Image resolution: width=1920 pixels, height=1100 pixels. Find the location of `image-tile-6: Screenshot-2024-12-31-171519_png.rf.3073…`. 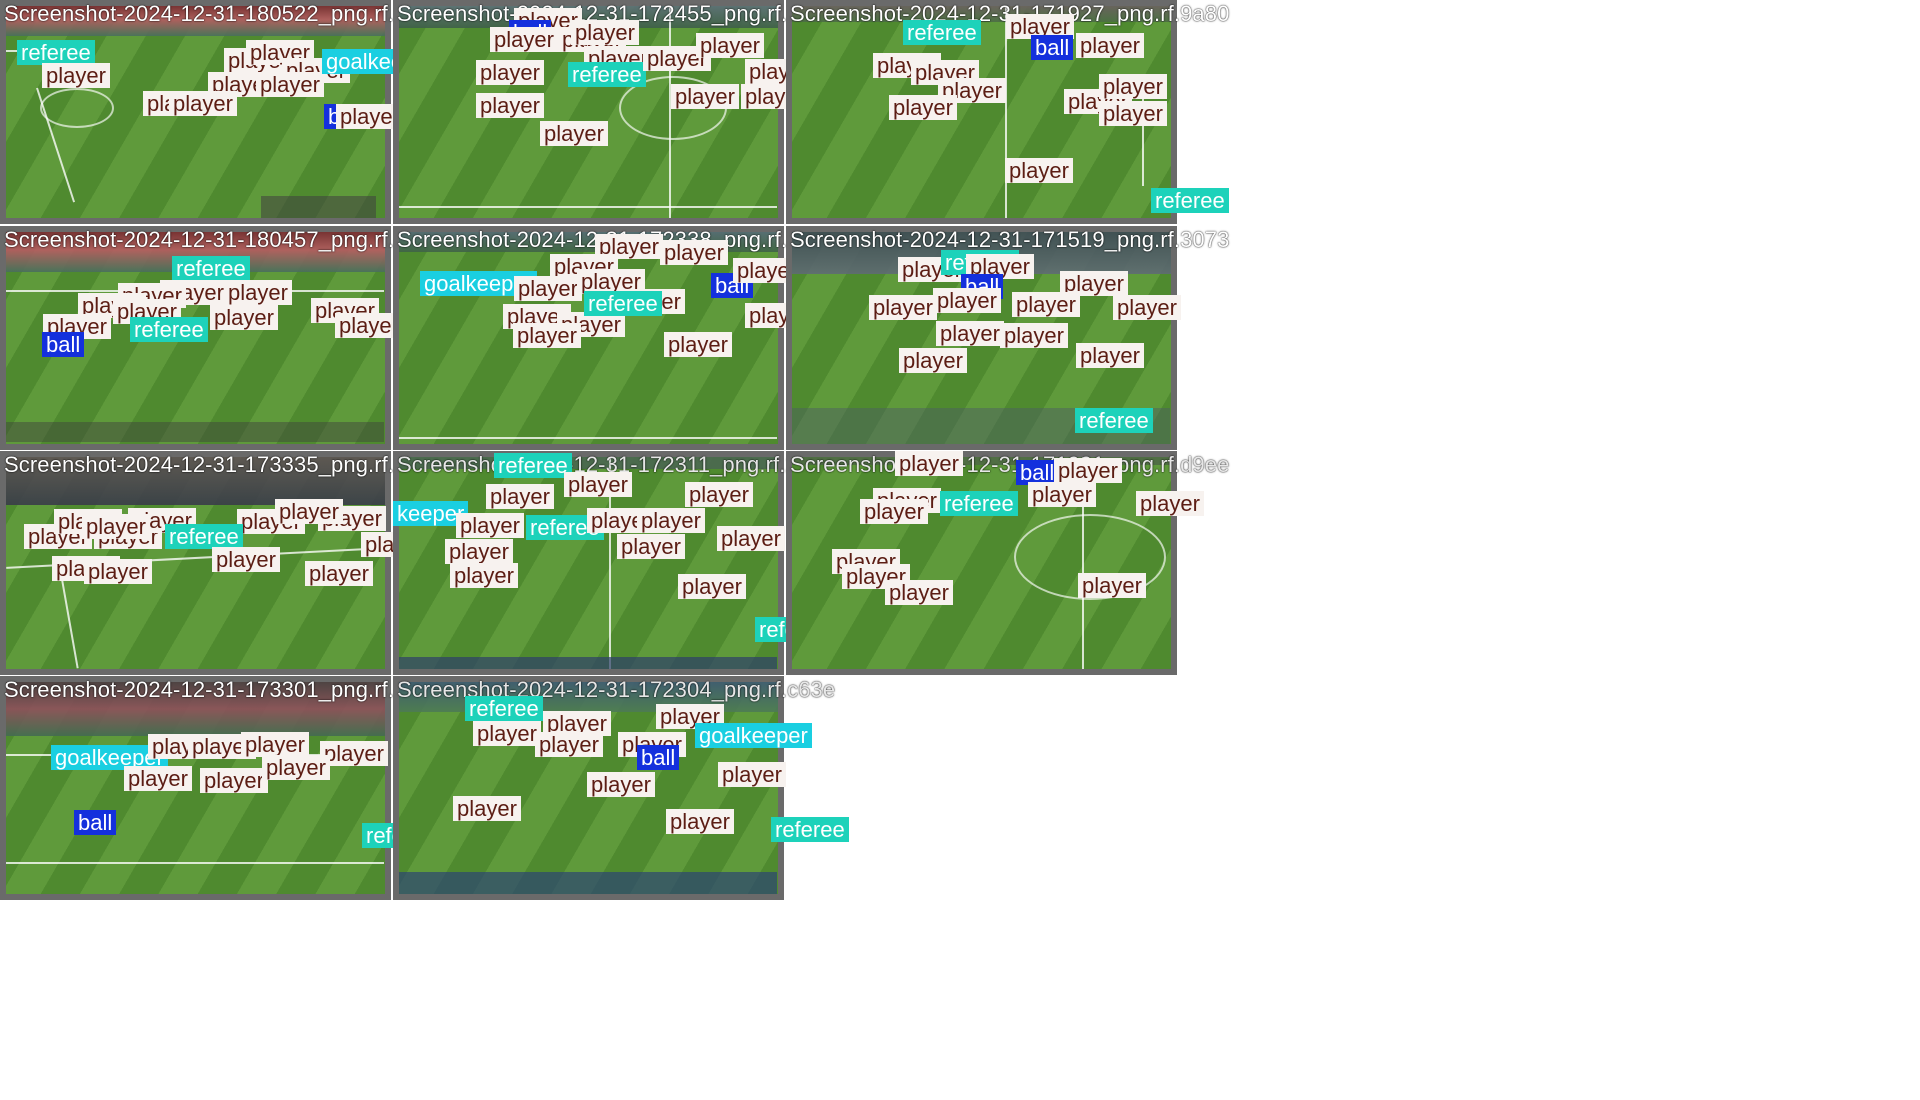

image-tile-6: Screenshot-2024-12-31-171519_png.rf.3073… is located at coordinates (1007, 338).